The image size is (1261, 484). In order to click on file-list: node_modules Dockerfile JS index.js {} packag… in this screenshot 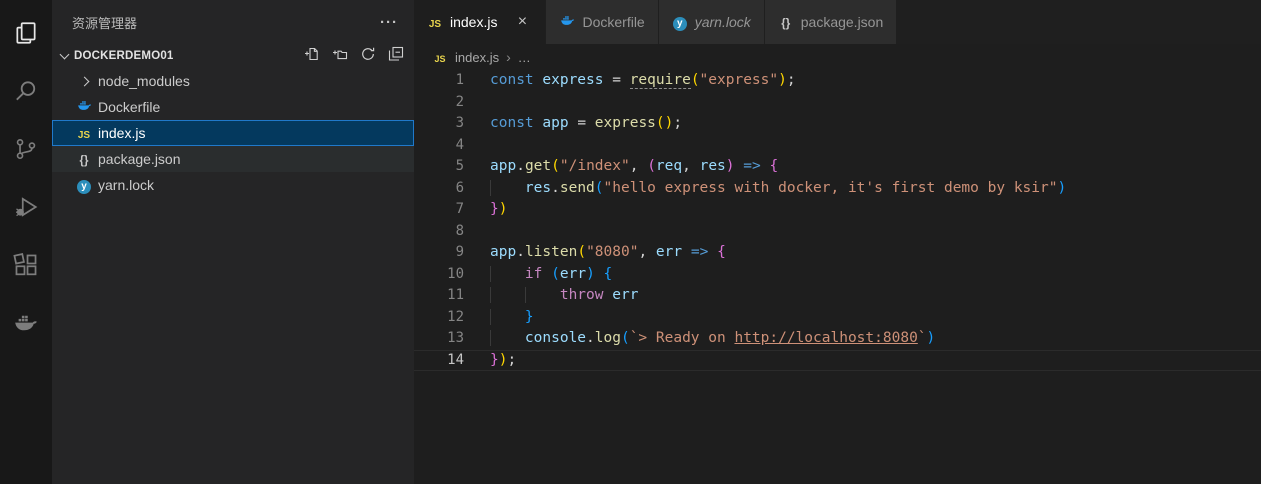, I will do `click(233, 133)`.